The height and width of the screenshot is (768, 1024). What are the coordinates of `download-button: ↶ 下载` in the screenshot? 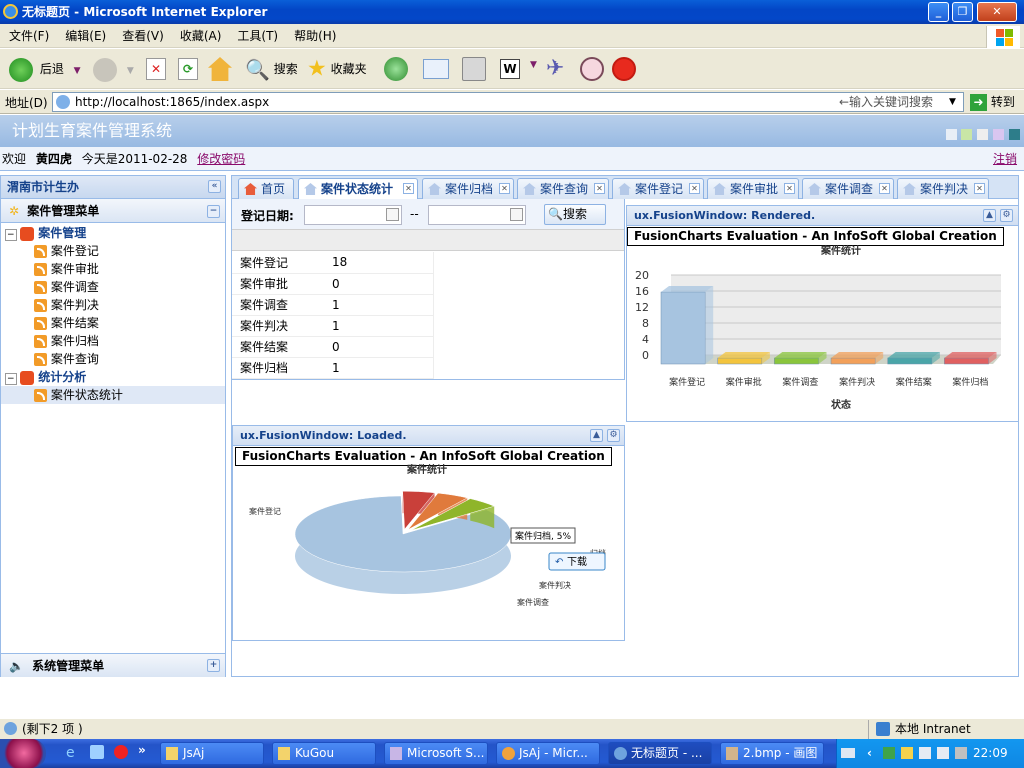 It's located at (577, 561).